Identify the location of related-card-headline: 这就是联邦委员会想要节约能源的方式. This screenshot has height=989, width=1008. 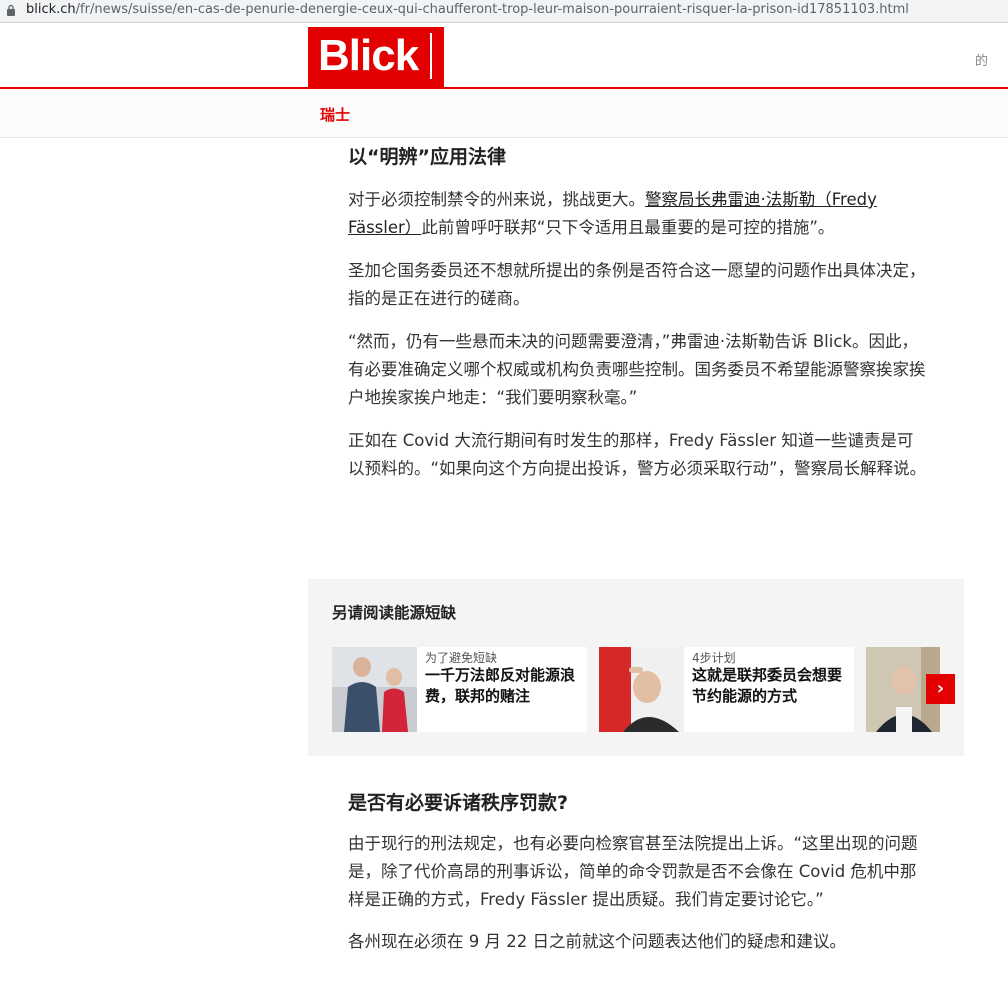
(767, 685).